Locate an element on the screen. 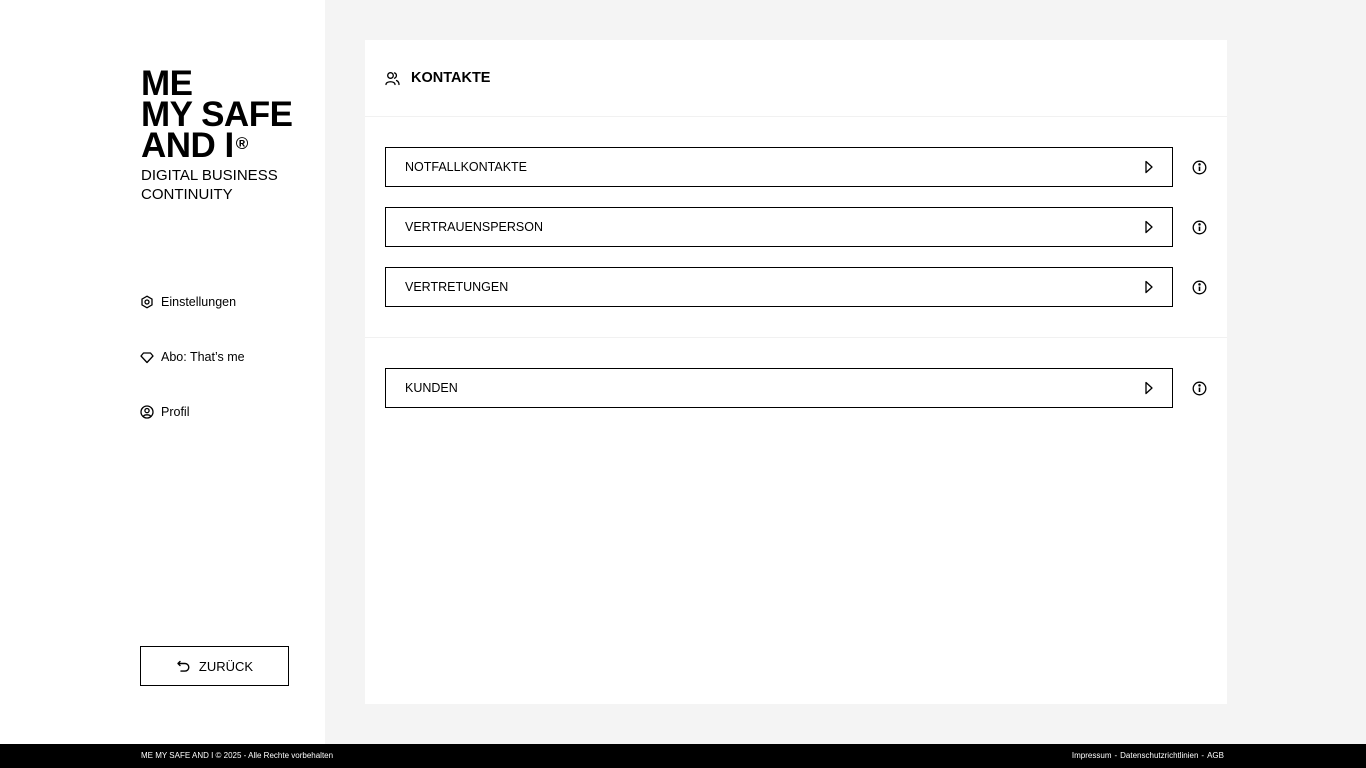 Image resolution: width=1366 pixels, height=768 pixels. list-item-label: VERTRETUNGEN is located at coordinates (457, 287).